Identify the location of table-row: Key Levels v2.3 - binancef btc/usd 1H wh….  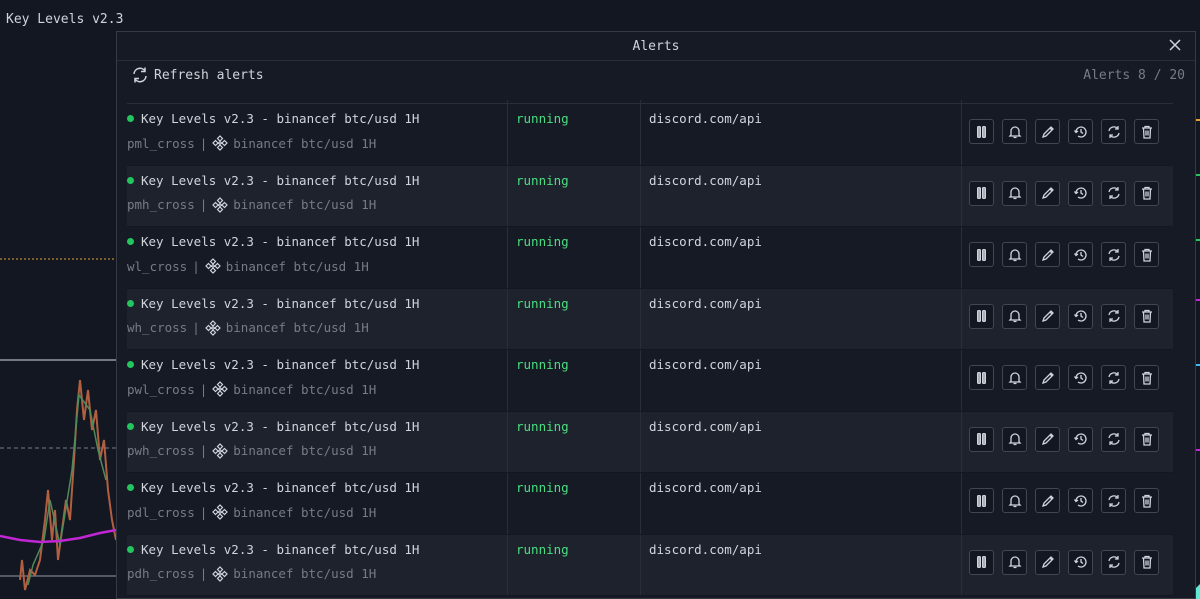
(650, 319).